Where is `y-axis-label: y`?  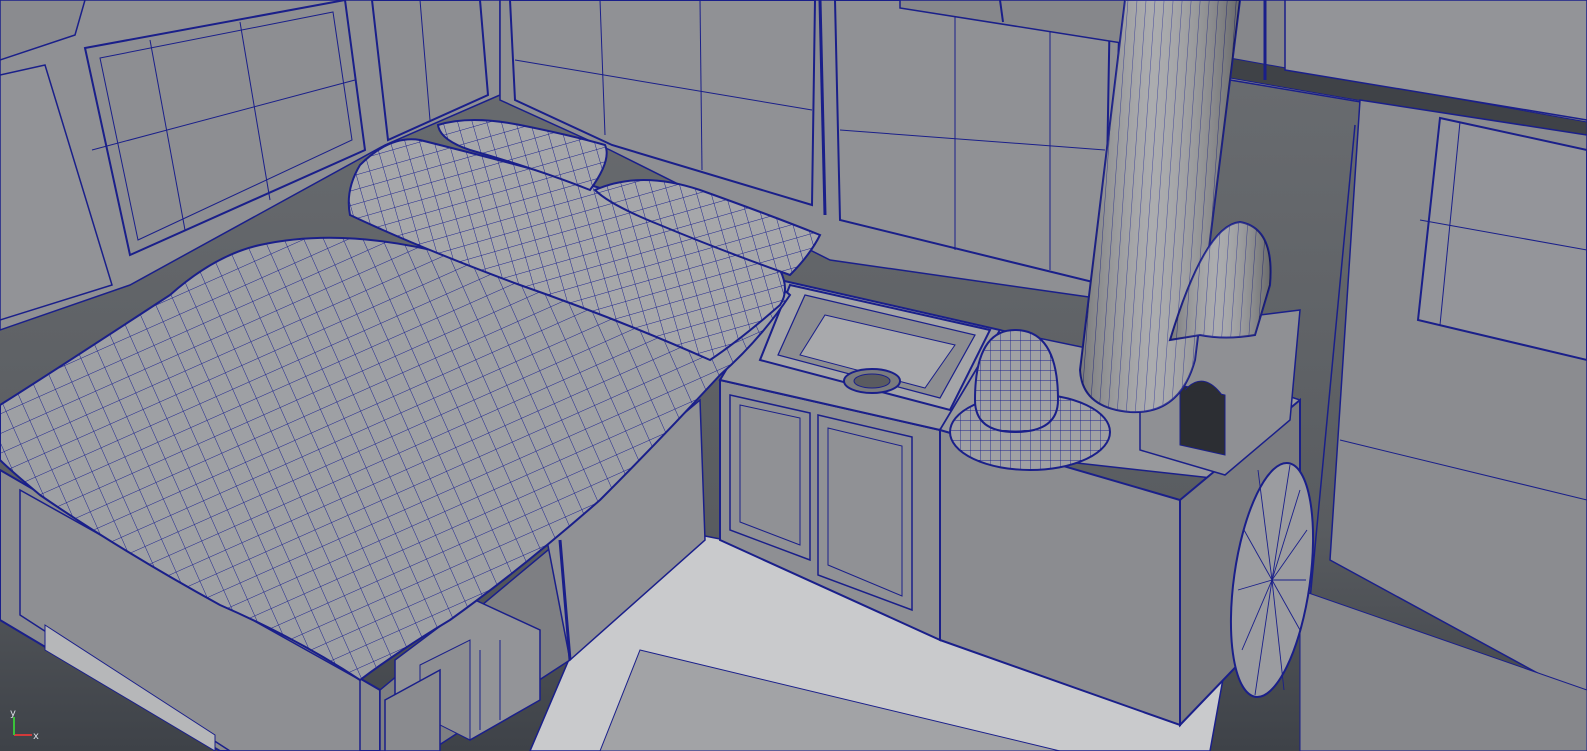
y-axis-label: y is located at coordinates (13, 714).